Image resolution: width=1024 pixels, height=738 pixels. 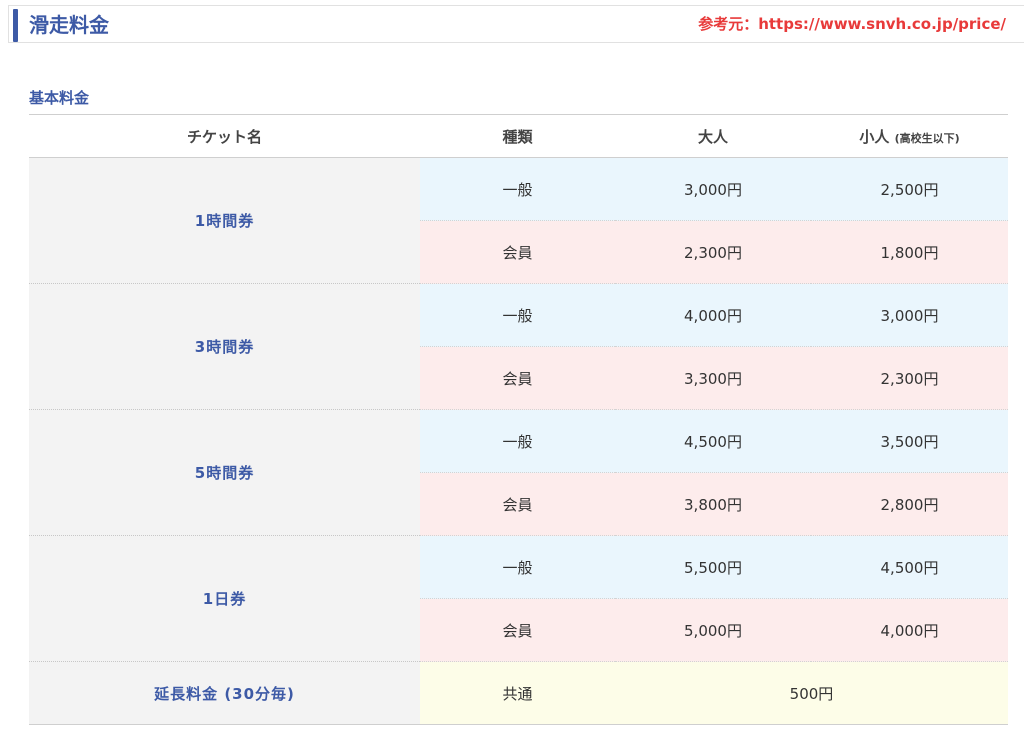 I want to click on child-price: 2,300円, so click(x=909, y=378).